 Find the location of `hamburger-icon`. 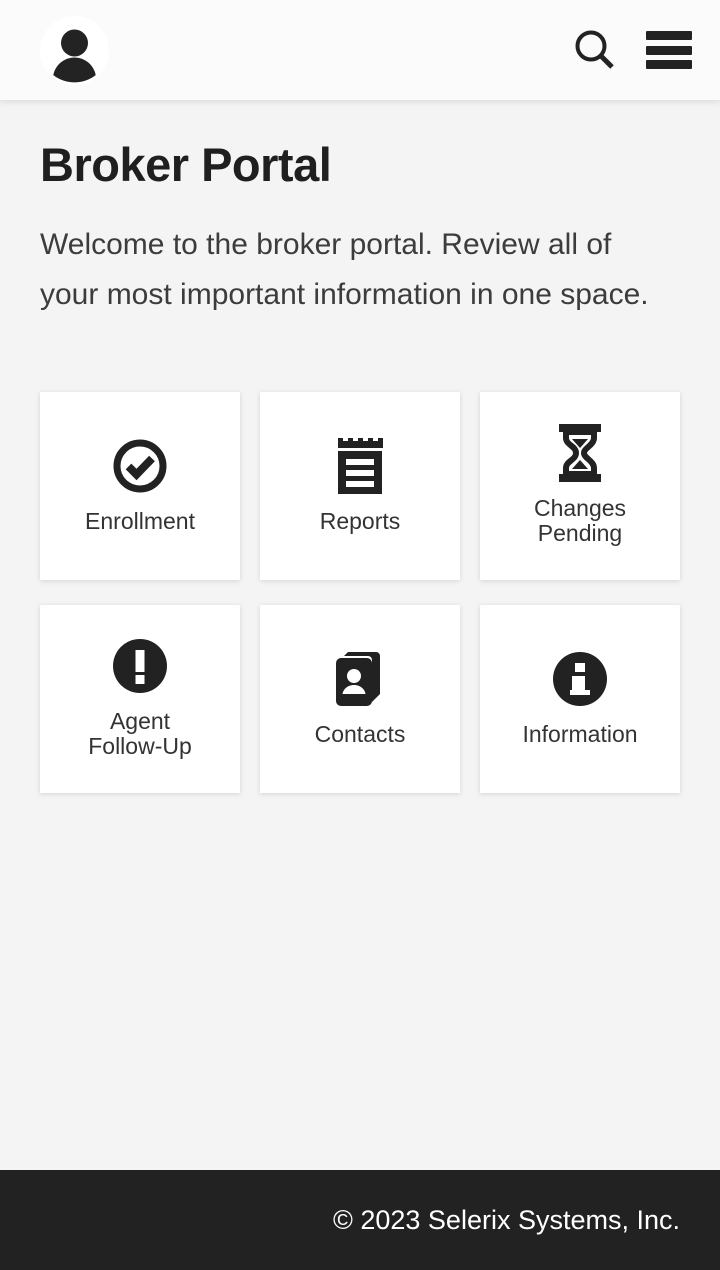

hamburger-icon is located at coordinates (669, 50).